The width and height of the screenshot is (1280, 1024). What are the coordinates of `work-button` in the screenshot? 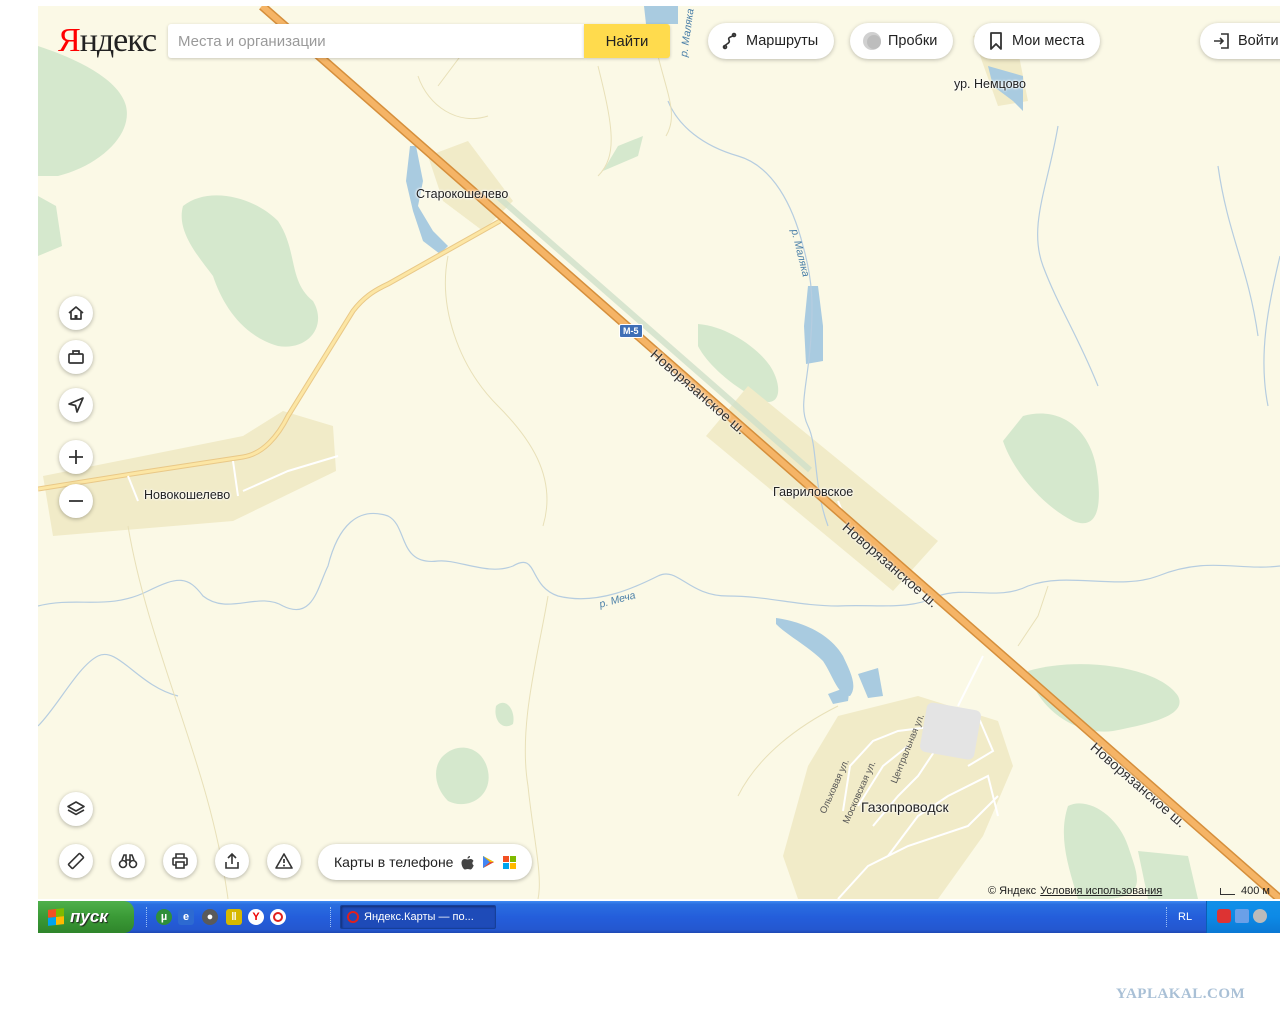 It's located at (76, 357).